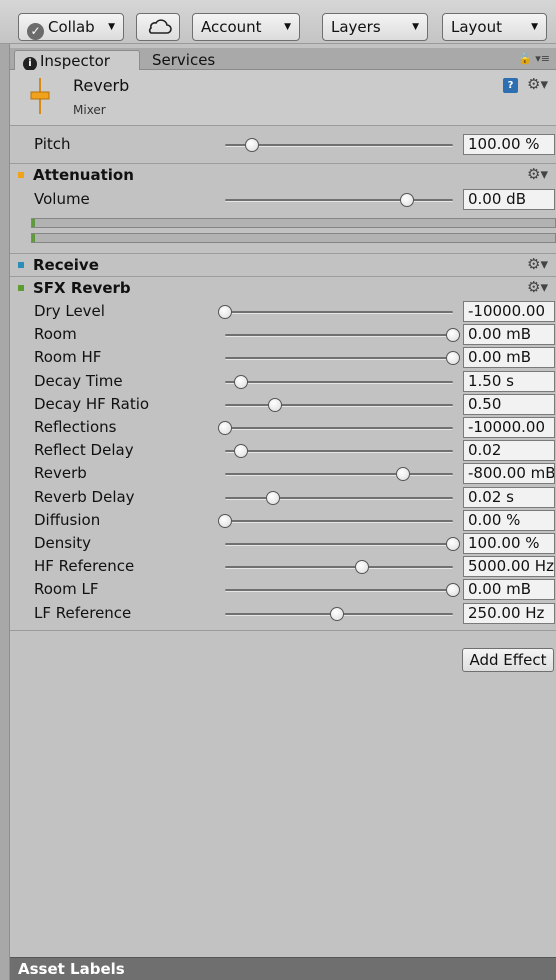 The image size is (556, 980). I want to click on pitch-slider-track, so click(339, 145).